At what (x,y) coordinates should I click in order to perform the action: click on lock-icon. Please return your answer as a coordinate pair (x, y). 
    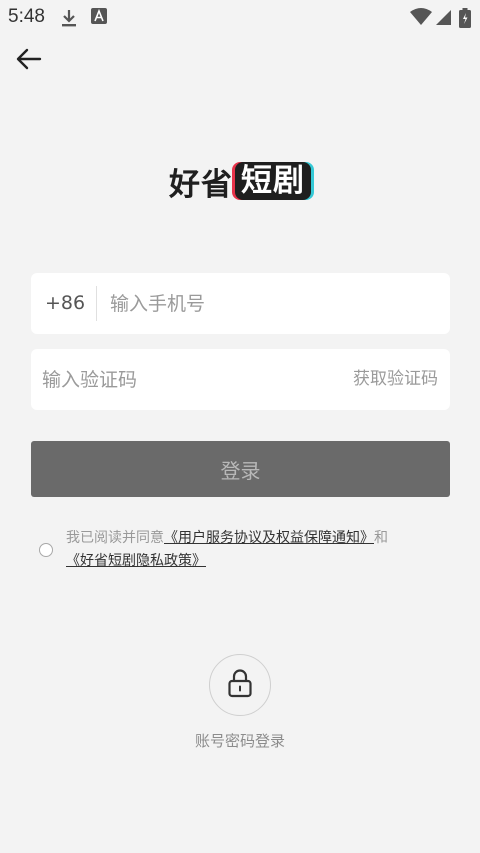
    Looking at the image, I should click on (240, 685).